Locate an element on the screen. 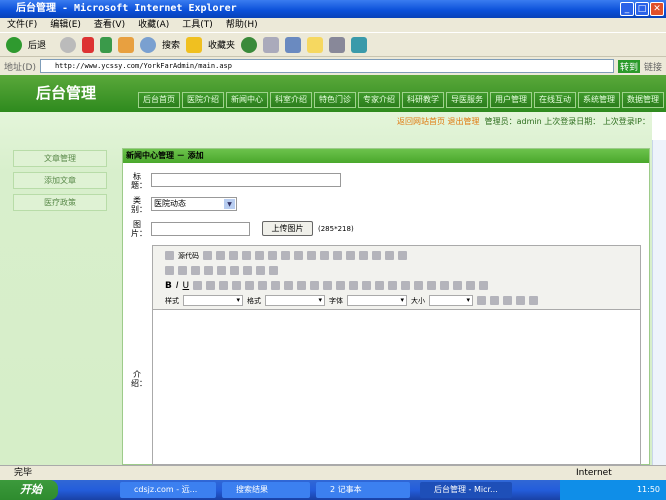 The width and height of the screenshot is (666, 500). search-button: 搜索 is located at coordinates (171, 44).